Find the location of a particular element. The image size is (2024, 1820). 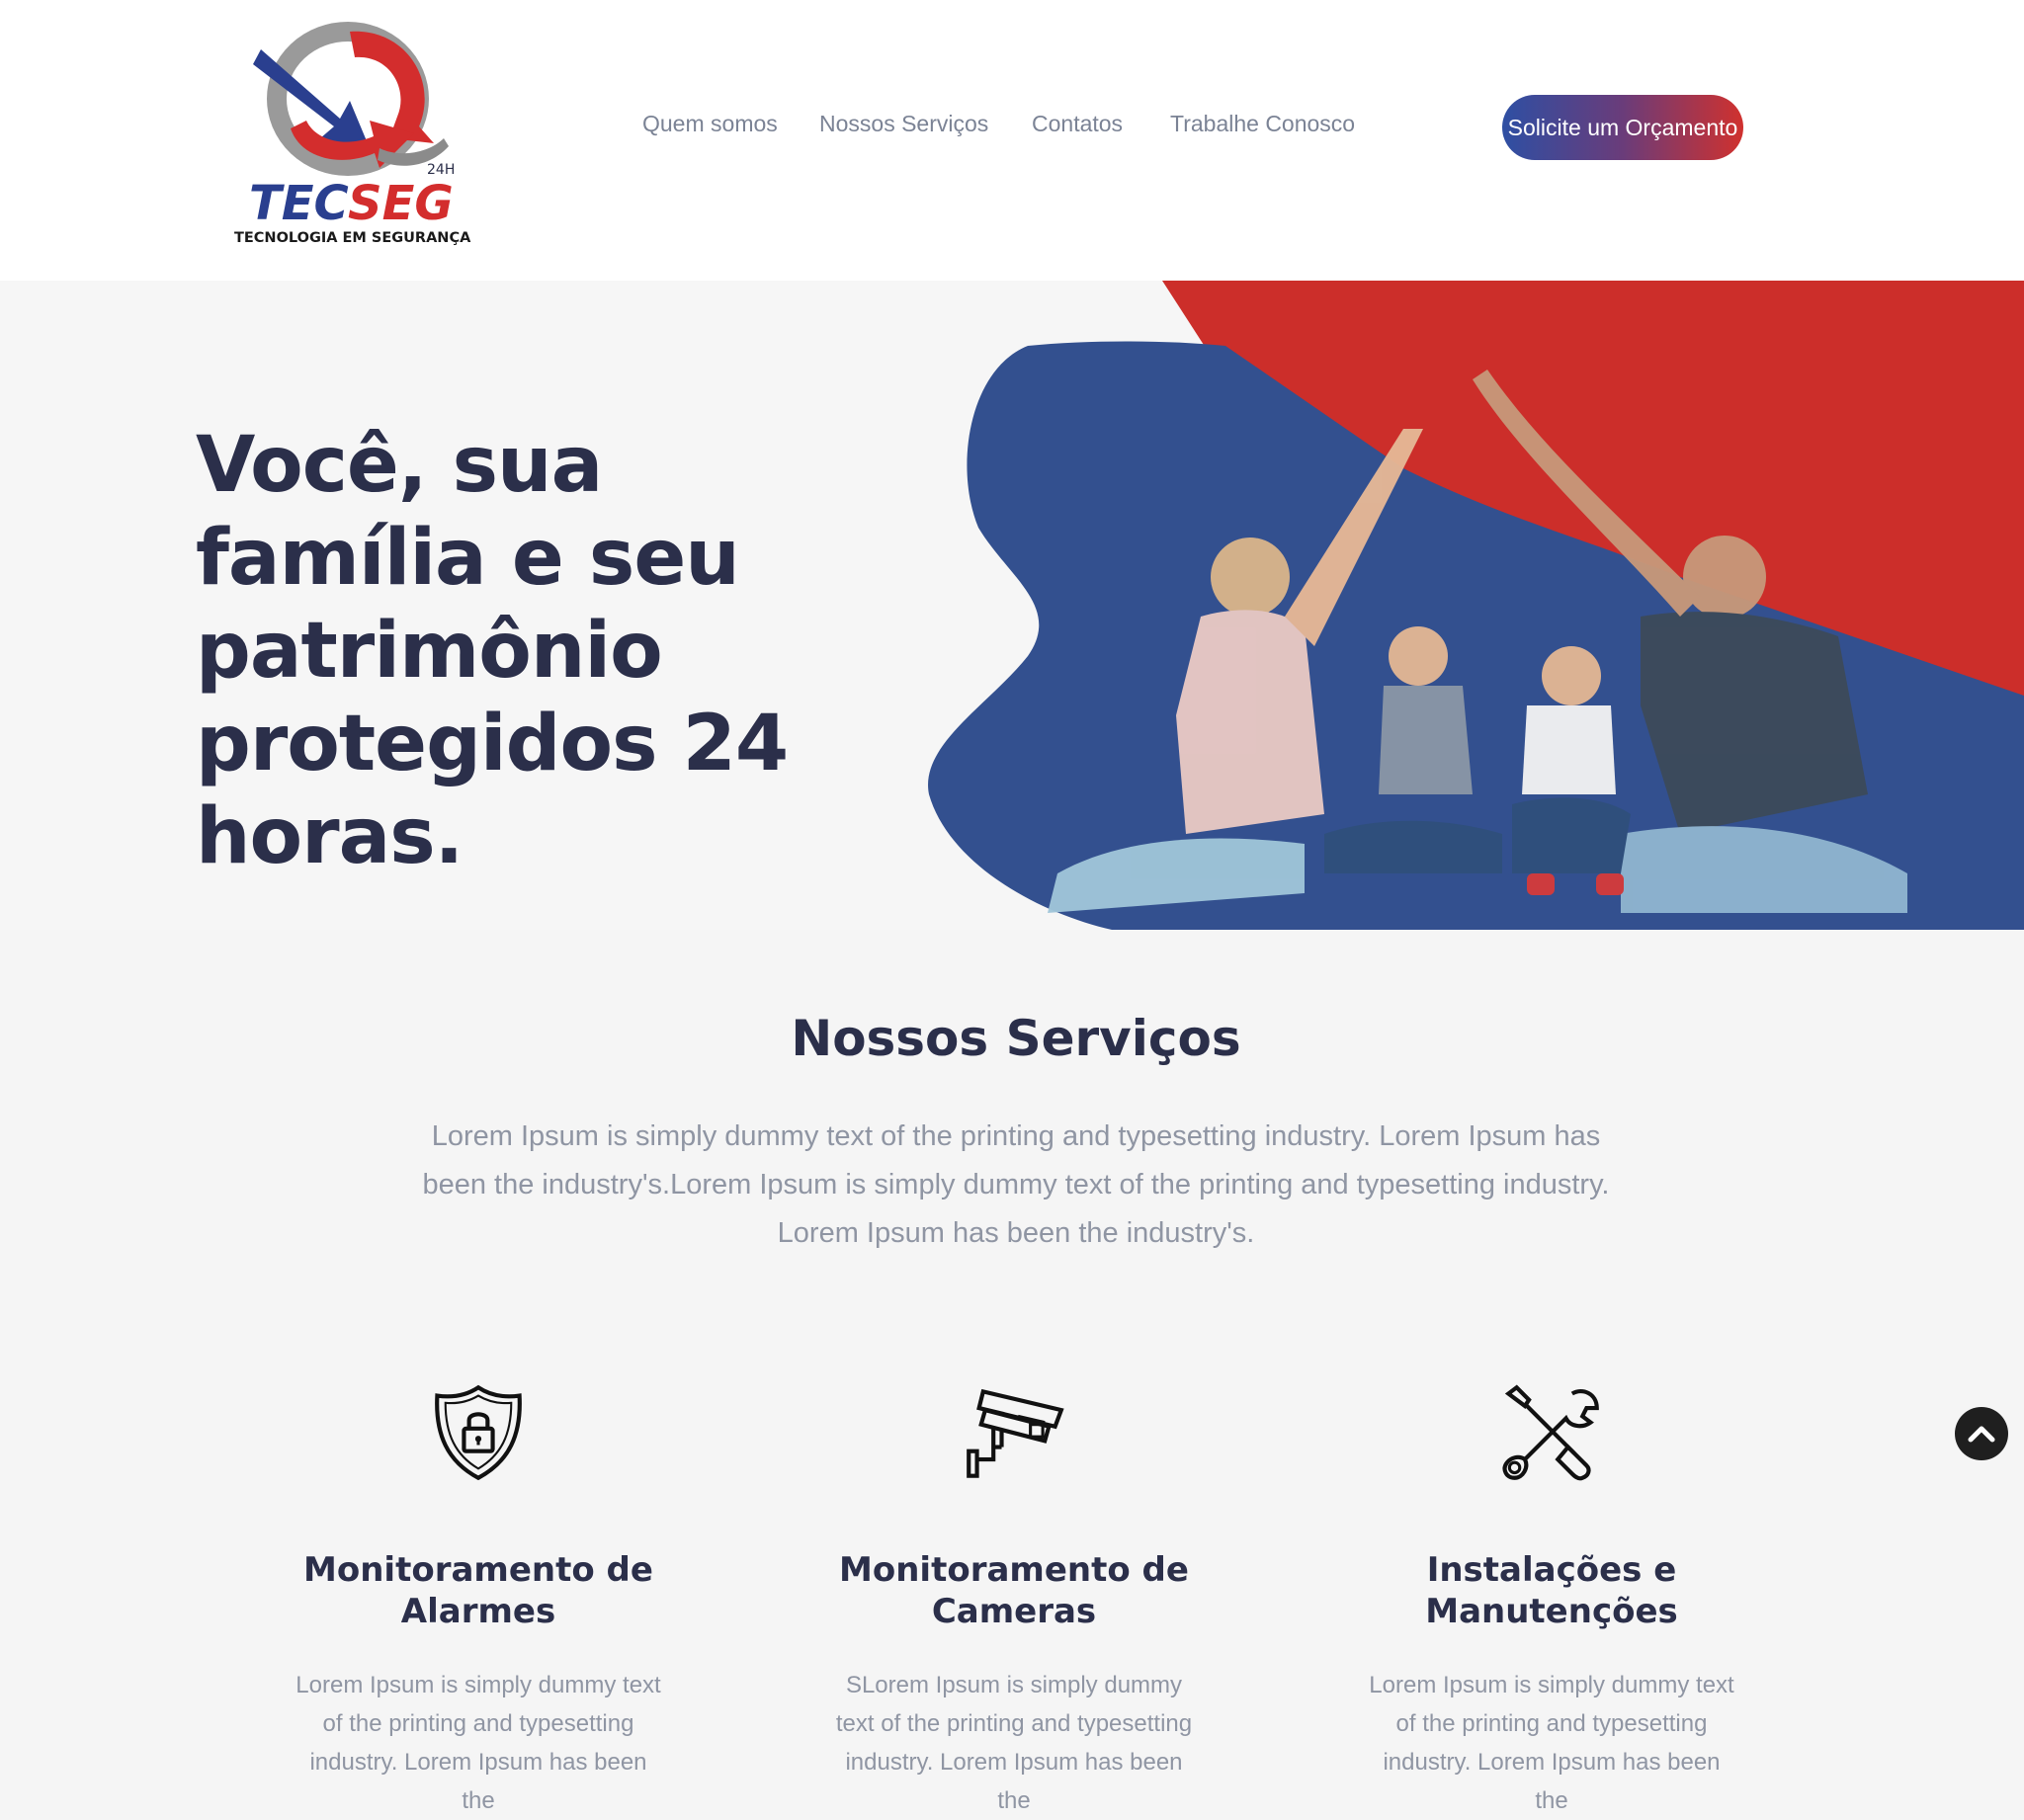

scroll-to-top-button is located at coordinates (1981, 1433).